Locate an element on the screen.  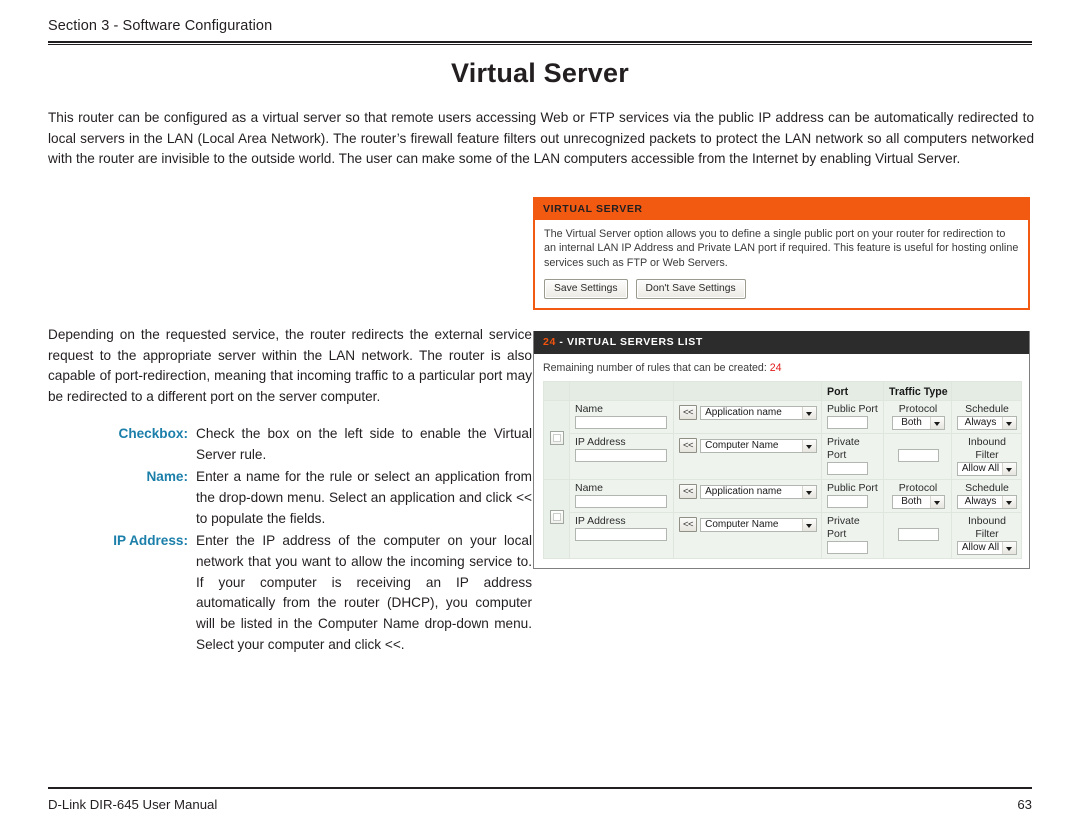
protocol-select-1: Both is located at coordinates (918, 423).